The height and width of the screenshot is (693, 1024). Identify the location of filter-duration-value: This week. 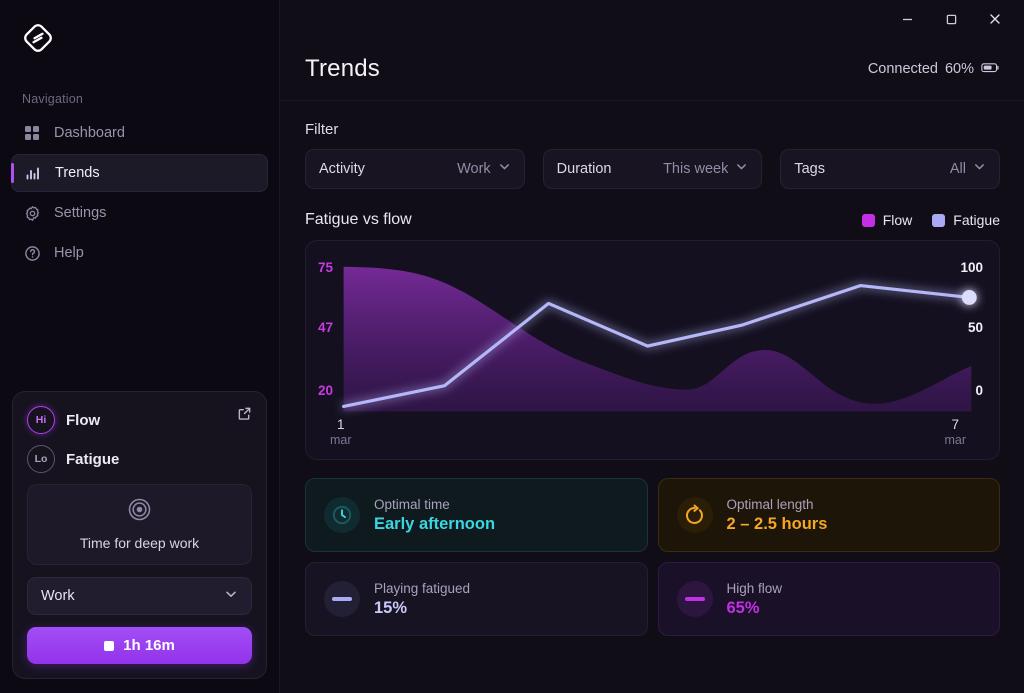
(696, 169).